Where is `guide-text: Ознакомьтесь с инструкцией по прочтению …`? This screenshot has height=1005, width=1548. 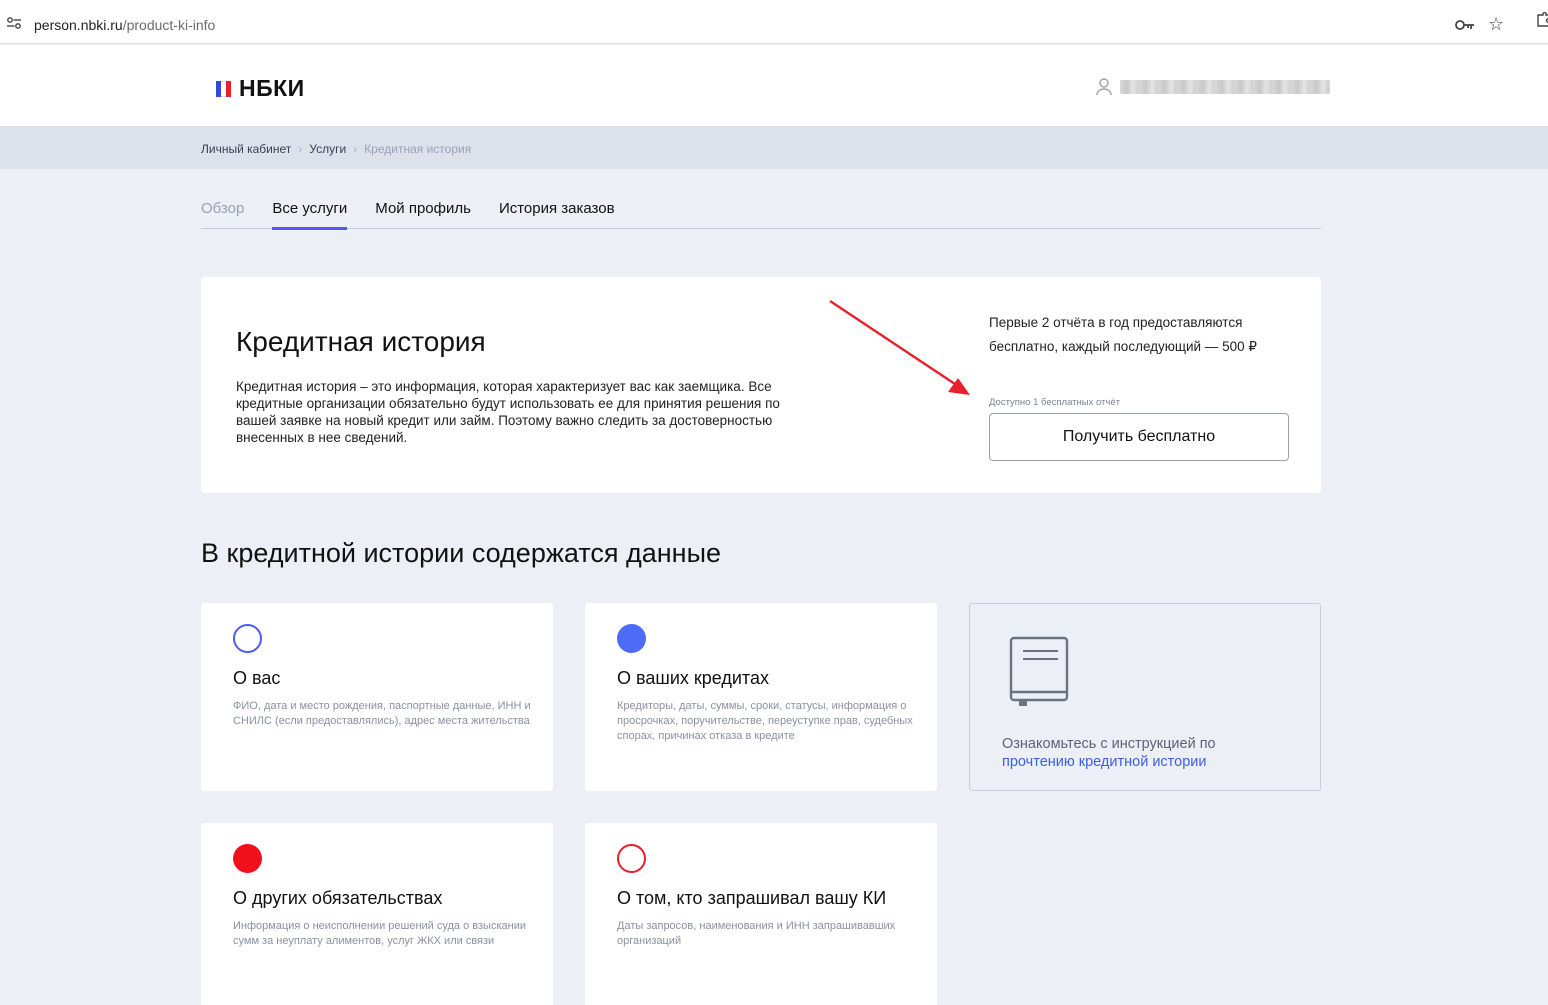 guide-text: Ознакомьтесь с инструкцией по прочтению … is located at coordinates (1152, 753).